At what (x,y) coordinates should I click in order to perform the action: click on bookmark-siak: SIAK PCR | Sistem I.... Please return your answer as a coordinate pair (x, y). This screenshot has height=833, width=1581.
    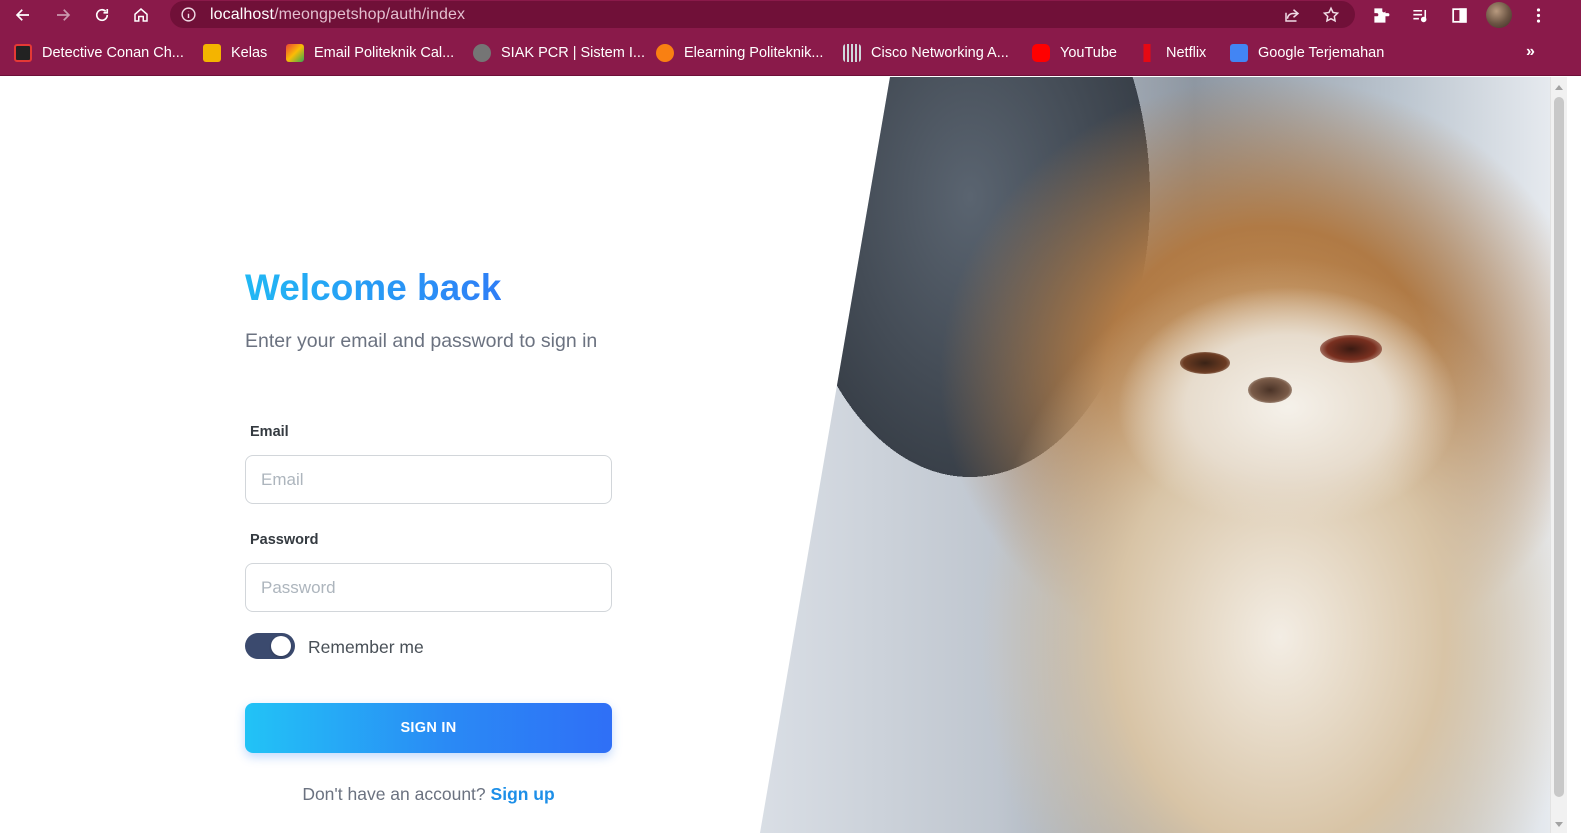
    Looking at the image, I should click on (559, 53).